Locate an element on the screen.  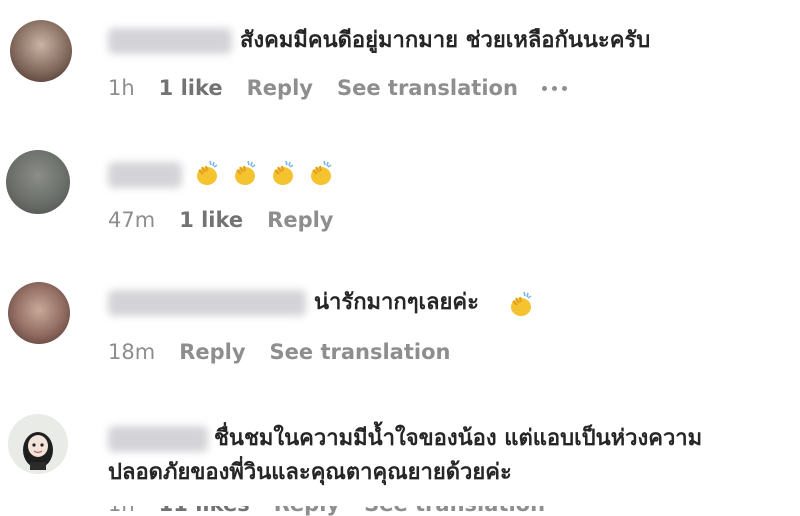
comment-meta: 18m Reply See translation is located at coordinates (291, 352).